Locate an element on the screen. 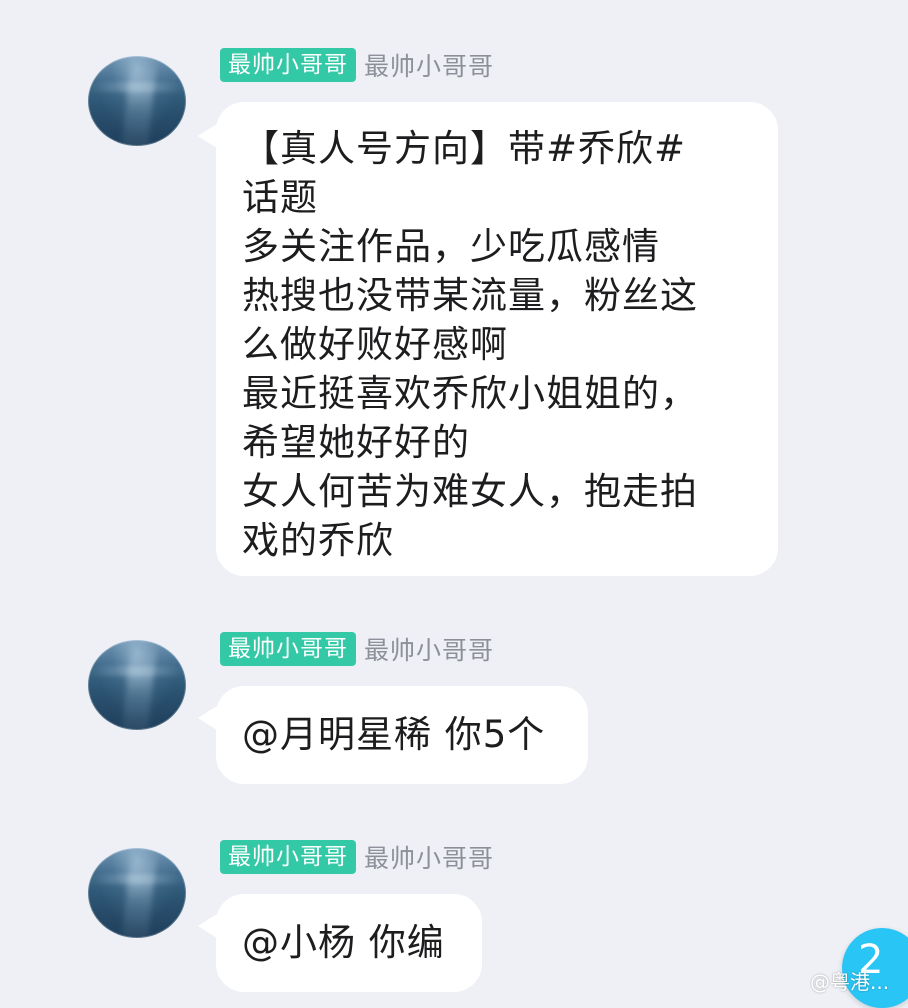 The height and width of the screenshot is (1008, 908). message-bubble: @月明星稀 你5个 is located at coordinates (402, 735).